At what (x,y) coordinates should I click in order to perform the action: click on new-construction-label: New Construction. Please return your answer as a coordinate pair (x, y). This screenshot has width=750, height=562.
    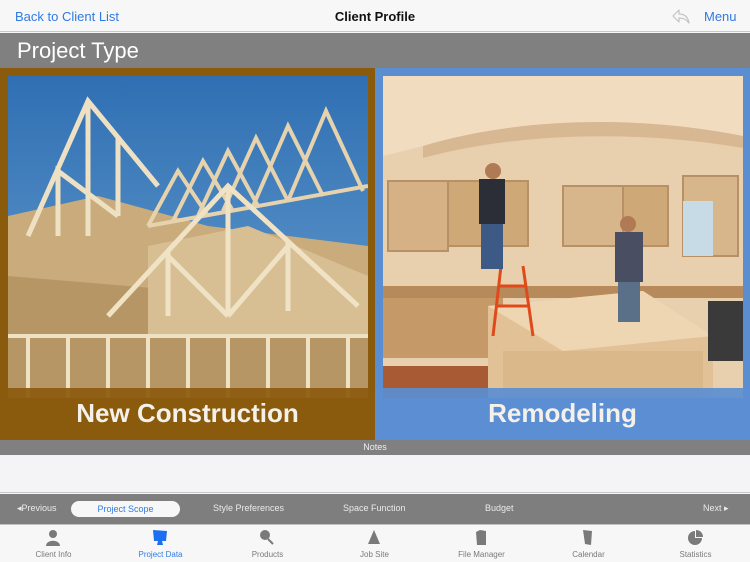
    Looking at the image, I should click on (187, 413).